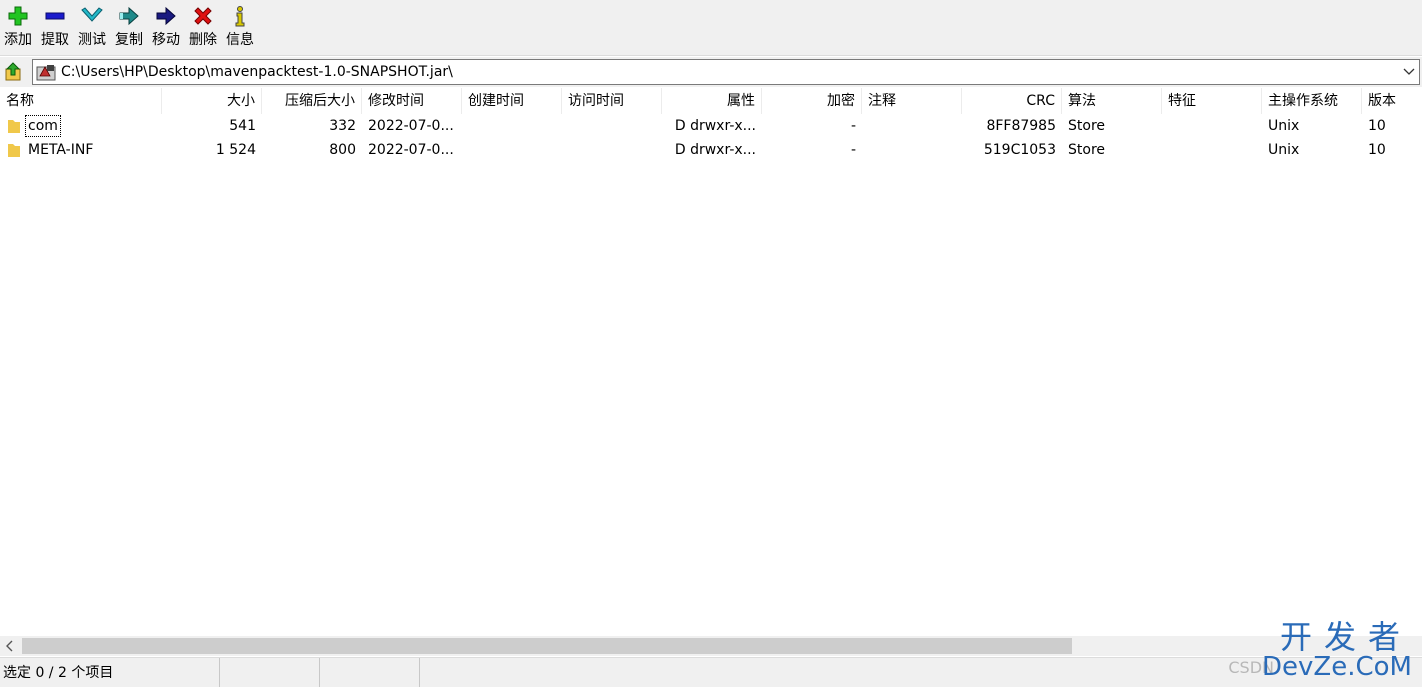 This screenshot has height=687, width=1422. Describe the element at coordinates (612, 101) in the screenshot. I see `column-header-accessed: 访问时间` at that location.